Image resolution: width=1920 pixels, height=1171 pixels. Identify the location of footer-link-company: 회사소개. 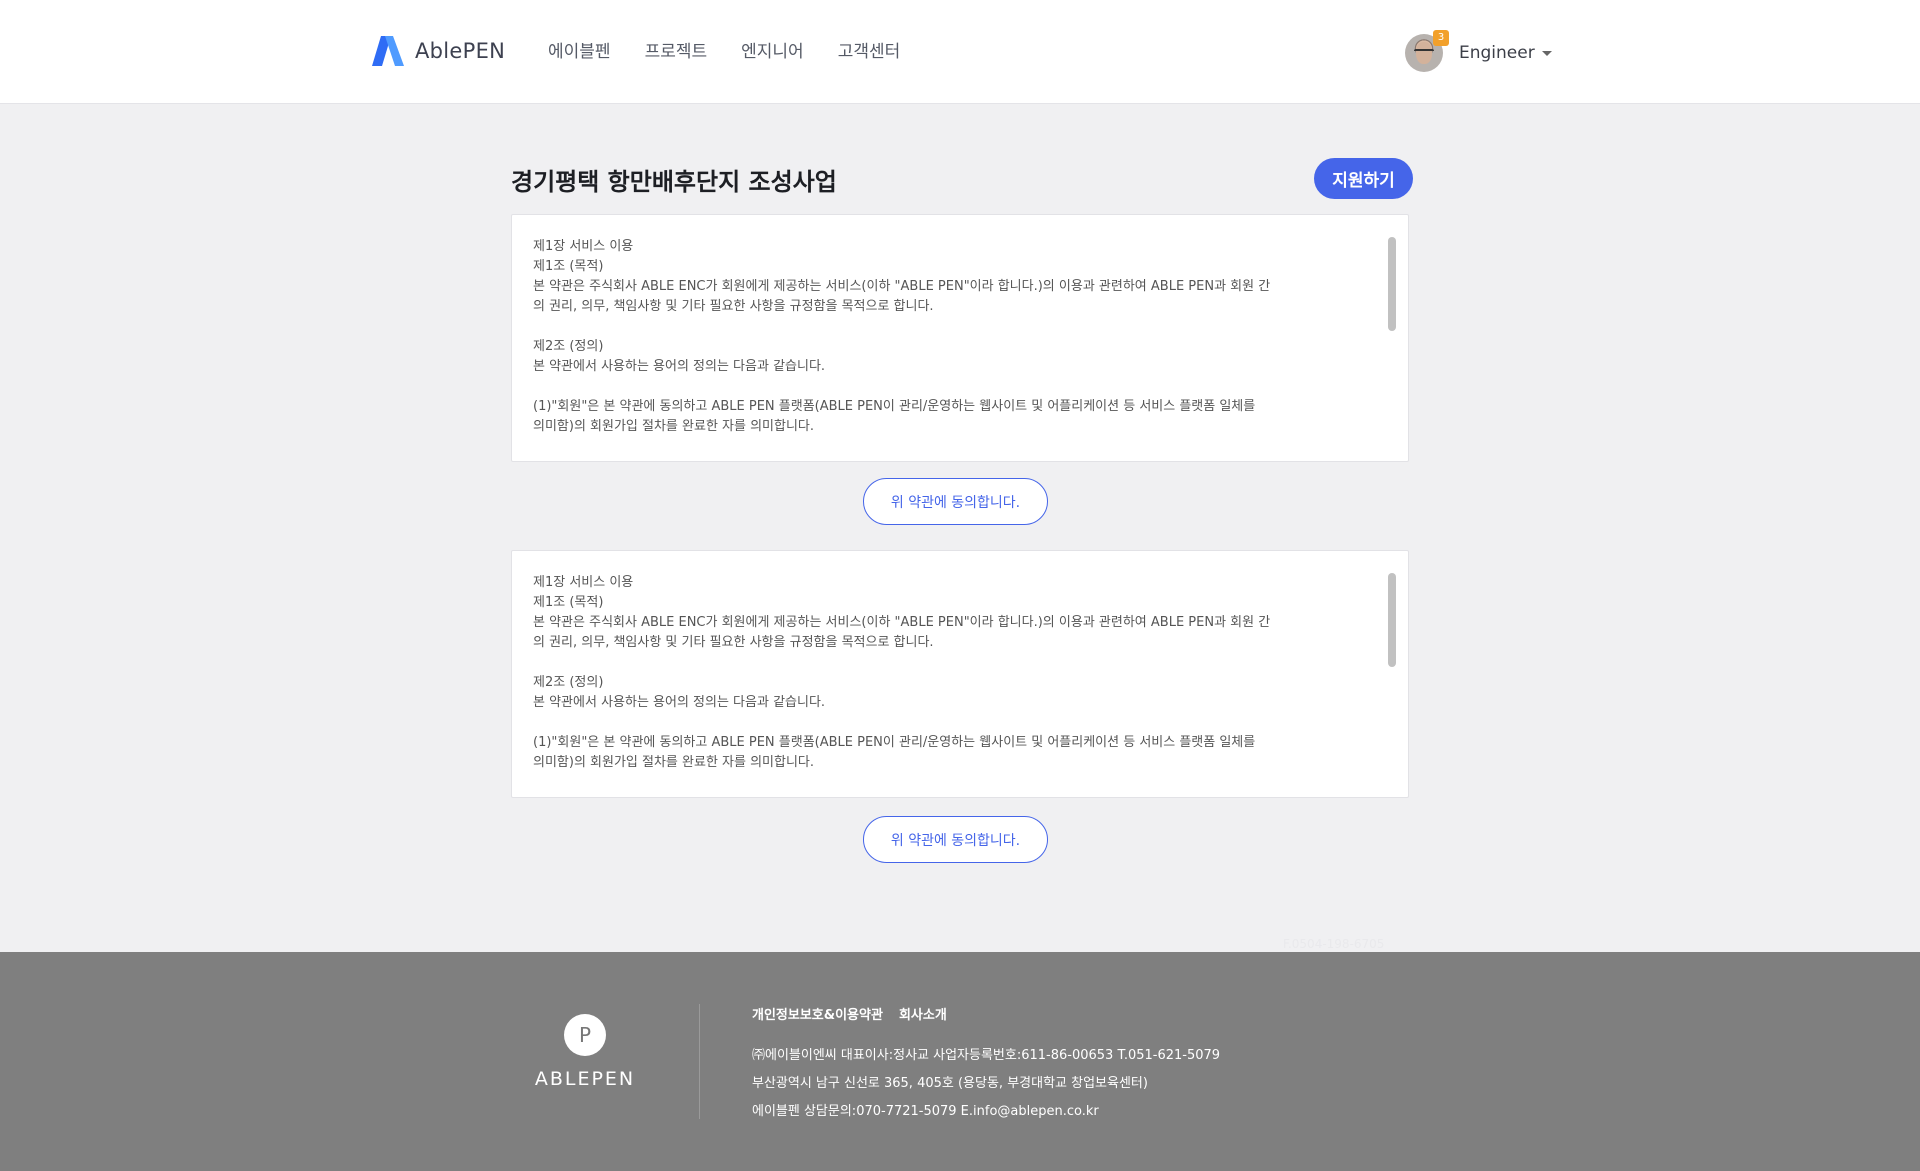
(923, 1013).